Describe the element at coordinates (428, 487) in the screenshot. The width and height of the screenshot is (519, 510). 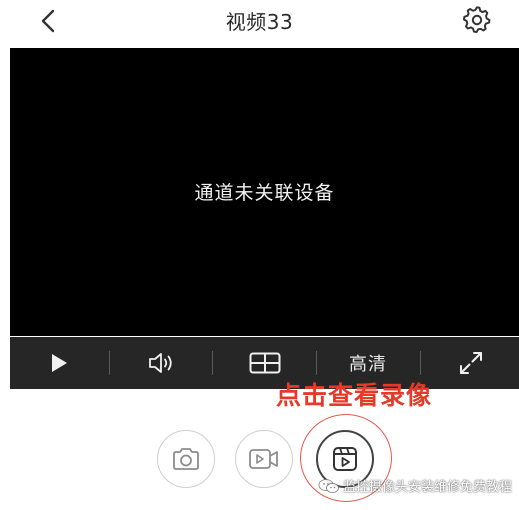
I see `watermark-text: 监控摄像头安装维修免费教程` at that location.